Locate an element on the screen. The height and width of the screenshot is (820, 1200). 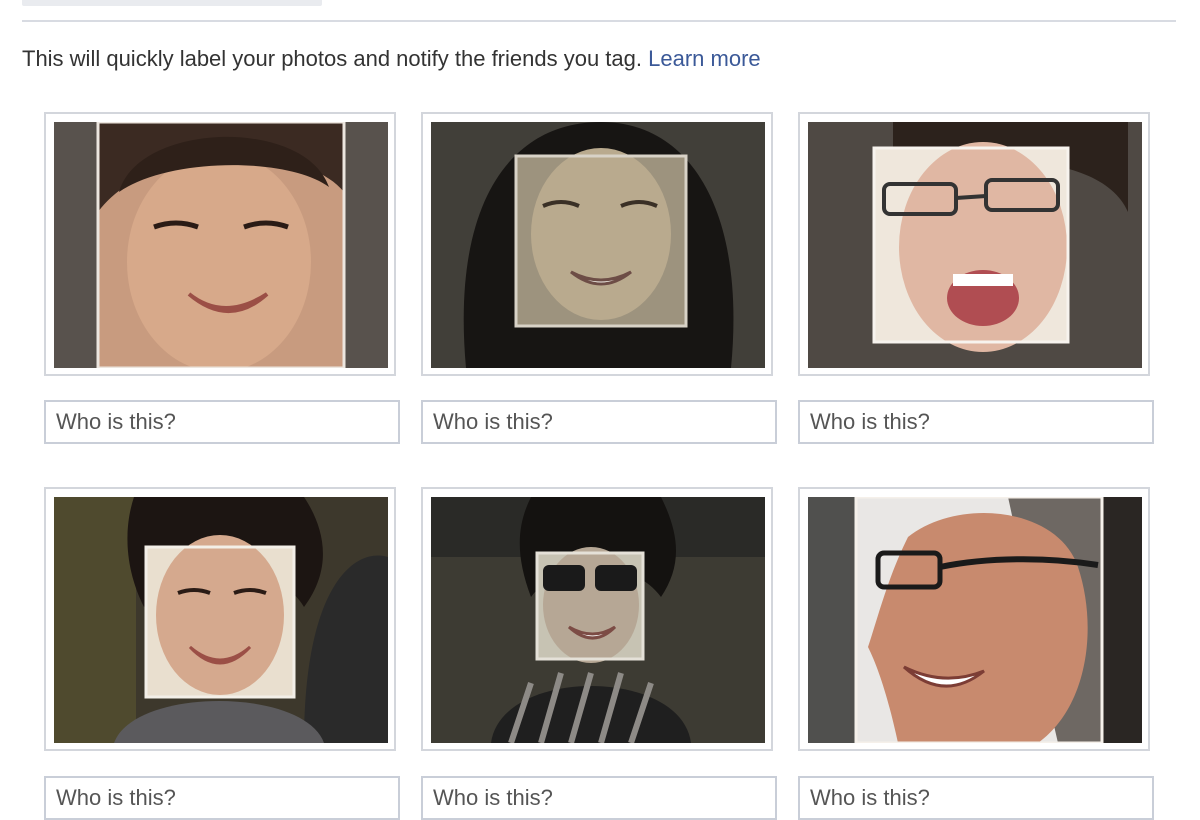
learn-more-link: Learn more is located at coordinates (704, 58).